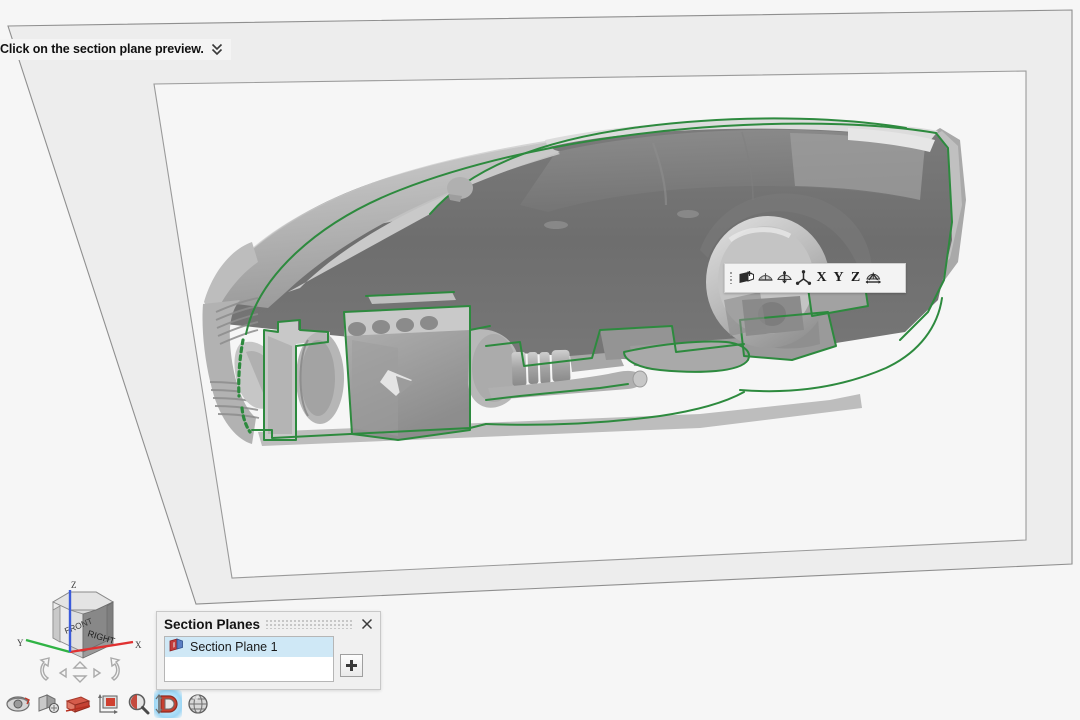  I want to click on section-planes-panel-header: Section Planes, so click(268, 624).